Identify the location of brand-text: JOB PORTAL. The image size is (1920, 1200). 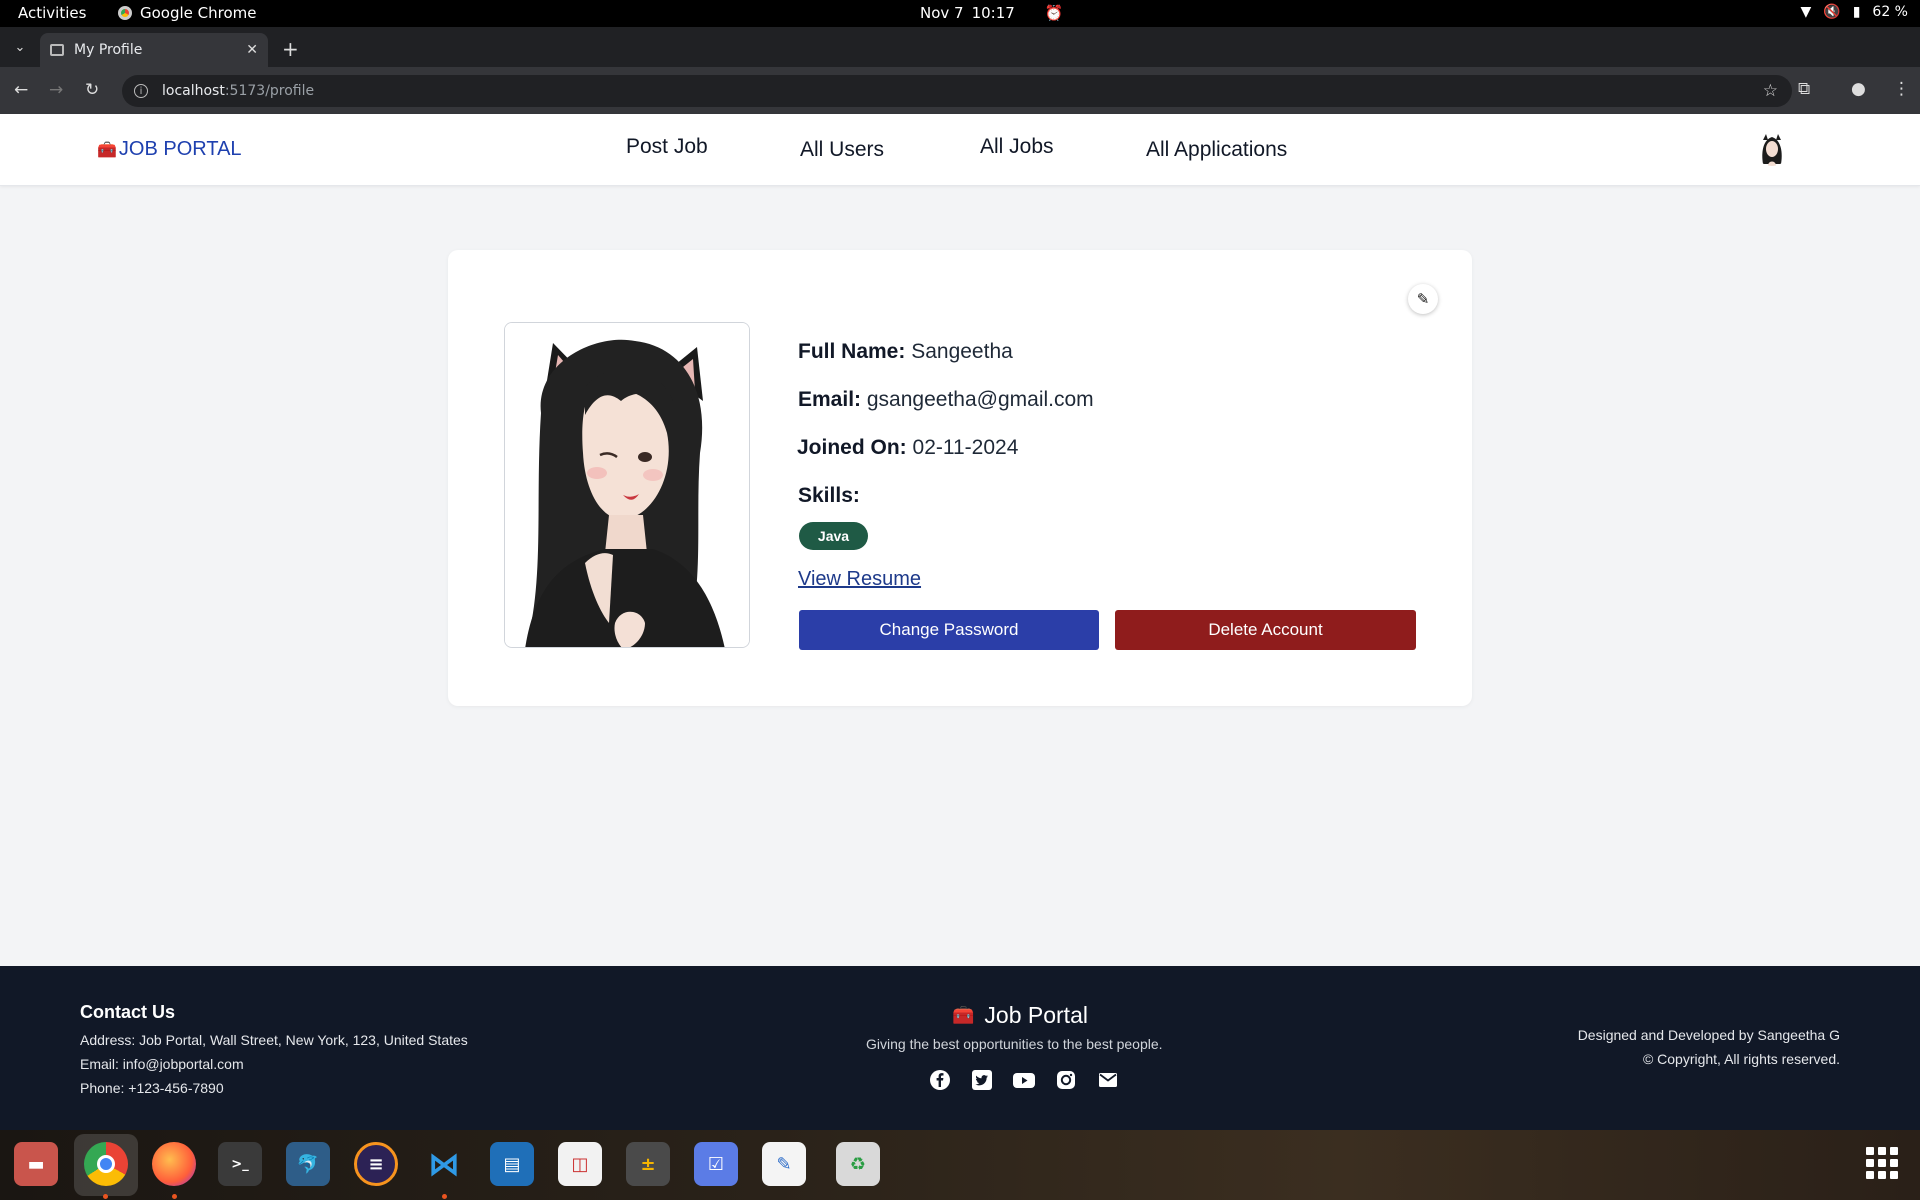
(180, 149).